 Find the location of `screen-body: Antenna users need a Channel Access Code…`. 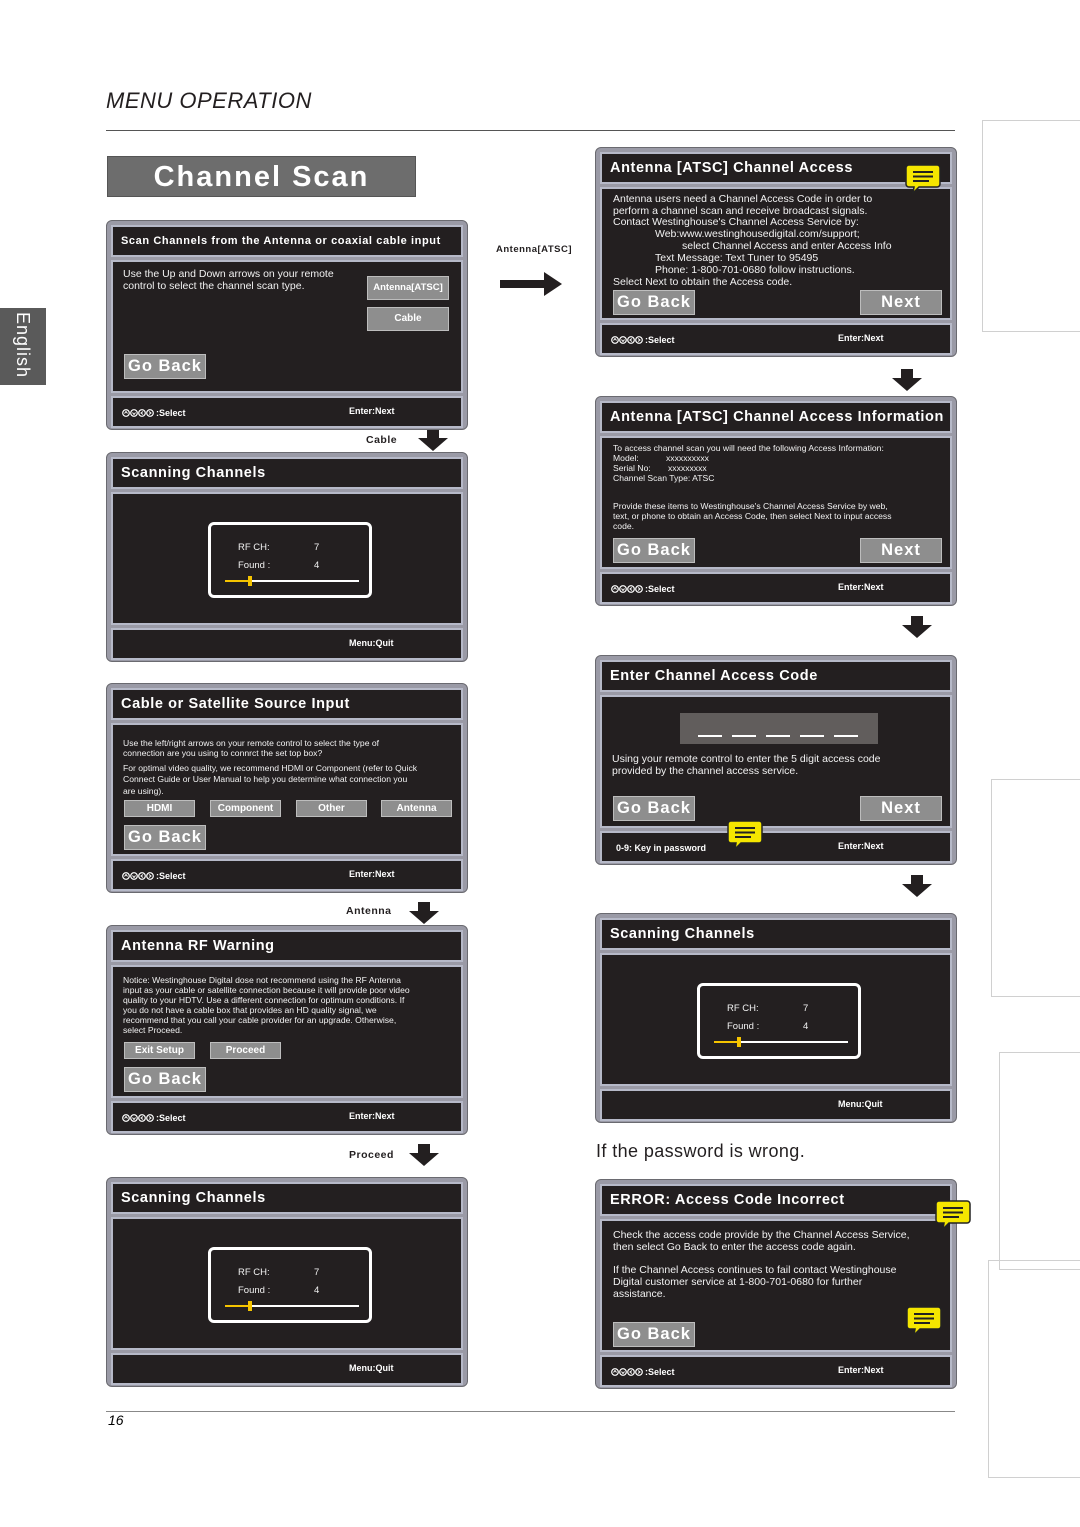

screen-body: Antenna users need a Channel Access Code… is located at coordinates (776, 253).